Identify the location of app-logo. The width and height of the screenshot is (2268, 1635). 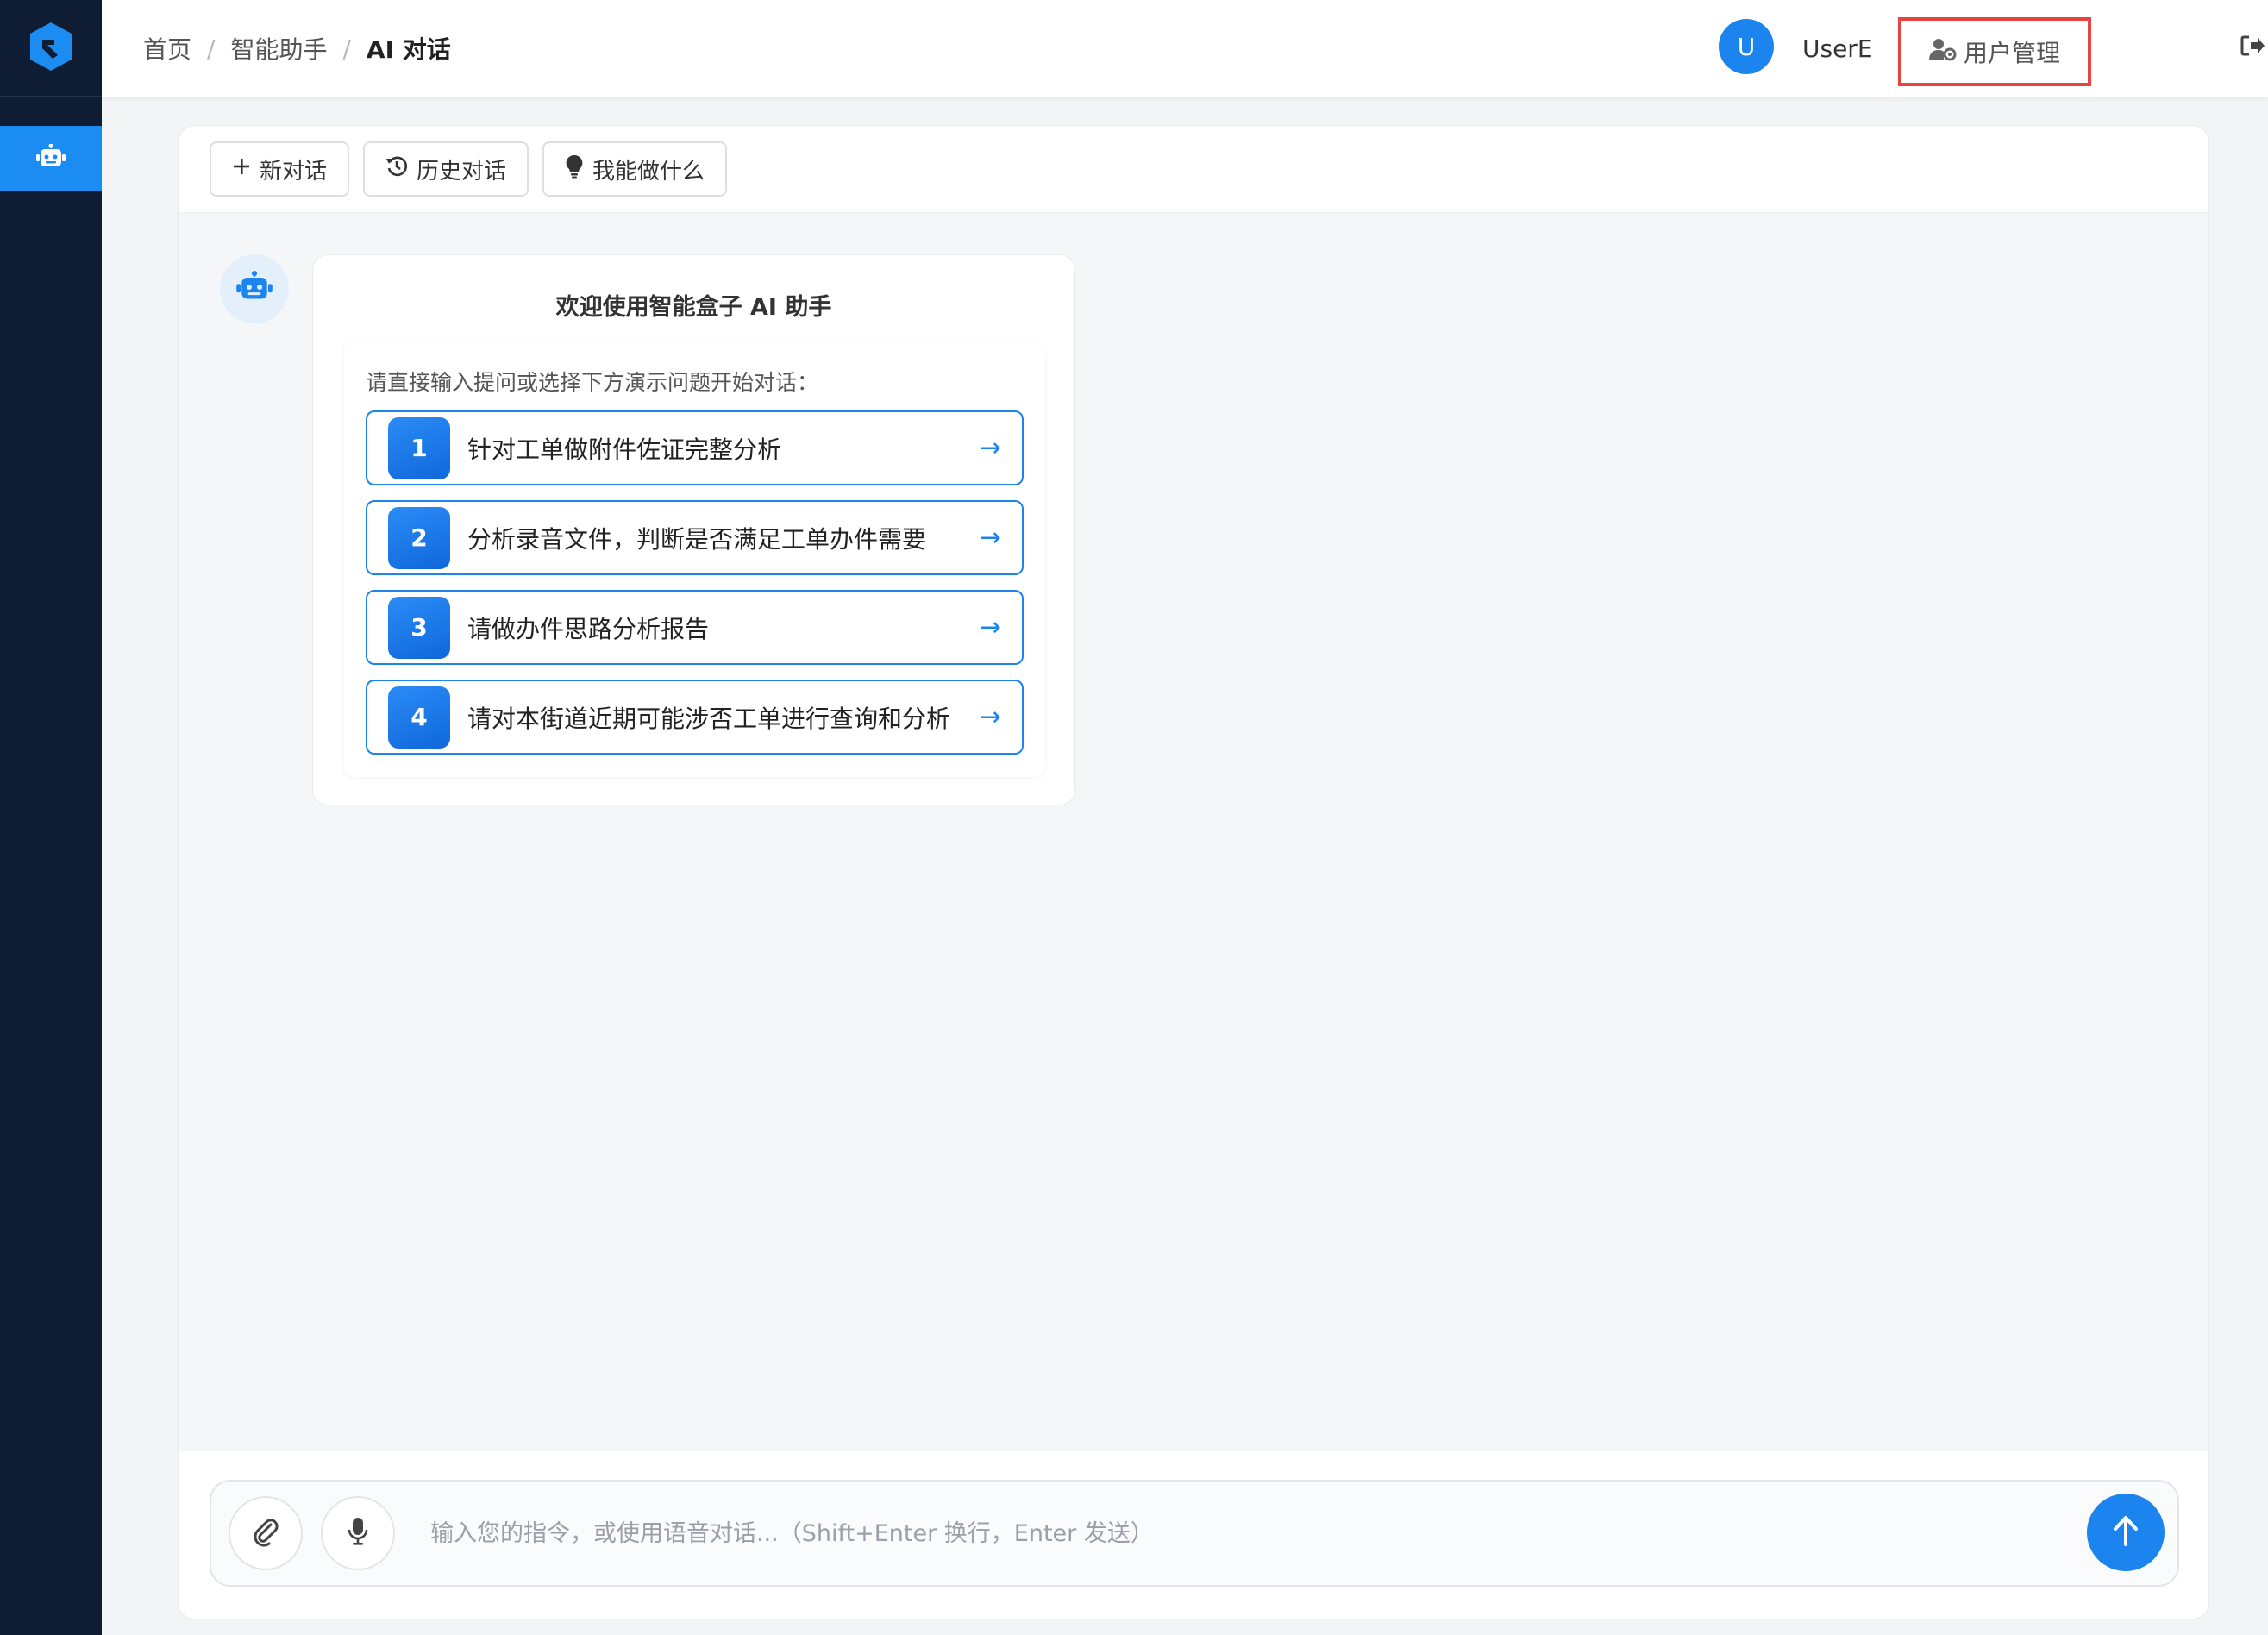
(51, 48).